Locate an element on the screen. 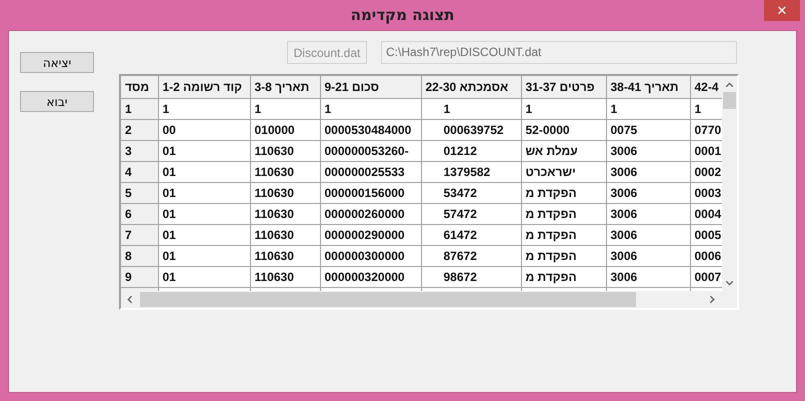  column-header: 42-4 is located at coordinates (706, 87).